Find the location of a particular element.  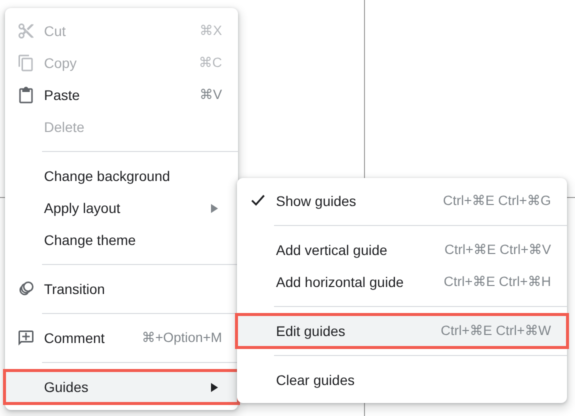

add-comment-icon is located at coordinates (26, 338).